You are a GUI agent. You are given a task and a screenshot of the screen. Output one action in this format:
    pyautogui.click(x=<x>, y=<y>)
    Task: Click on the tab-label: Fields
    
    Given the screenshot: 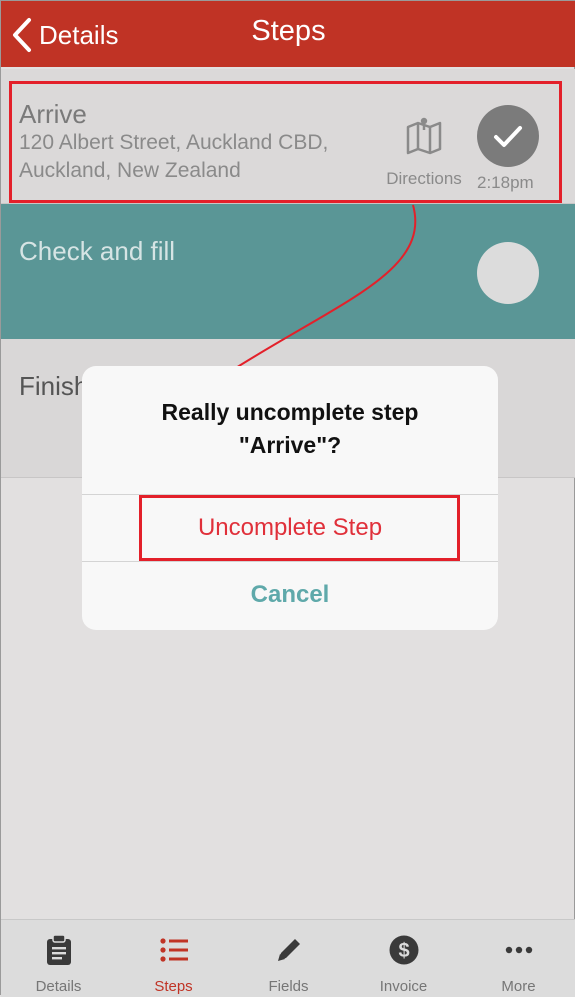 What is the action you would take?
    pyautogui.click(x=288, y=986)
    